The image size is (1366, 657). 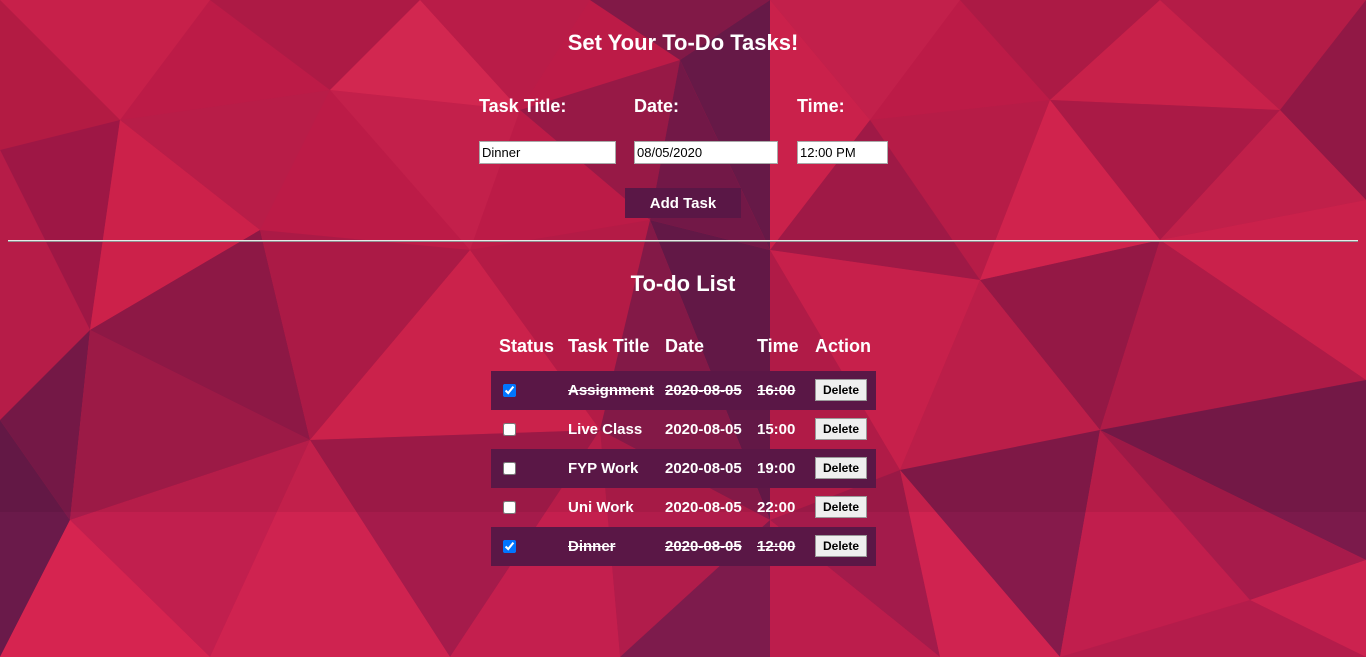 I want to click on task-row: Live Class 2020-08-05 15:00 Delete, so click(x=683, y=429).